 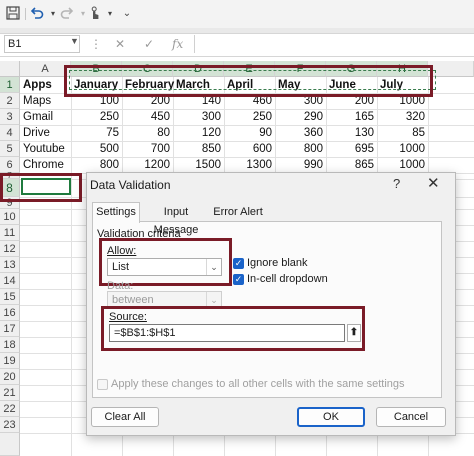 I want to click on highlight-box-header-range, so click(x=248, y=81).